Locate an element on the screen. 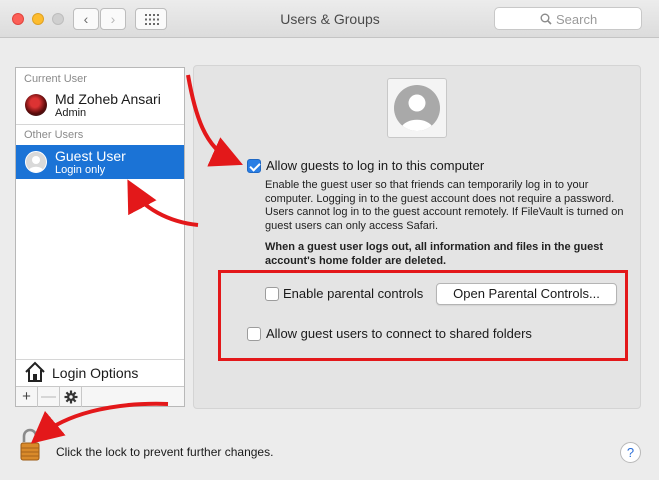 The image size is (659, 480). chevron-right-icon: › is located at coordinates (113, 19).